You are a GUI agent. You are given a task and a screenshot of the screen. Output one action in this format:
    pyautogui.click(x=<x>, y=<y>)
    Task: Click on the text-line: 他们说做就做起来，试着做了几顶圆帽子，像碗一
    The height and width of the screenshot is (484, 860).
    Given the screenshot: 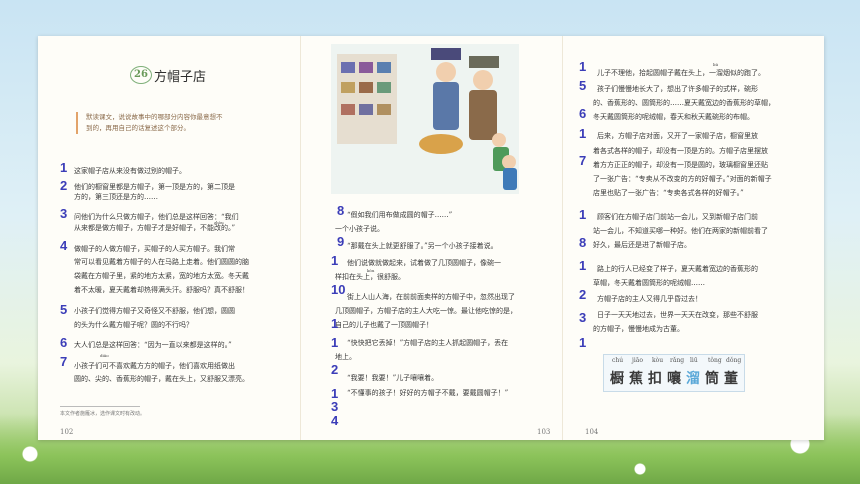 What is the action you would take?
    pyautogui.click(x=424, y=263)
    